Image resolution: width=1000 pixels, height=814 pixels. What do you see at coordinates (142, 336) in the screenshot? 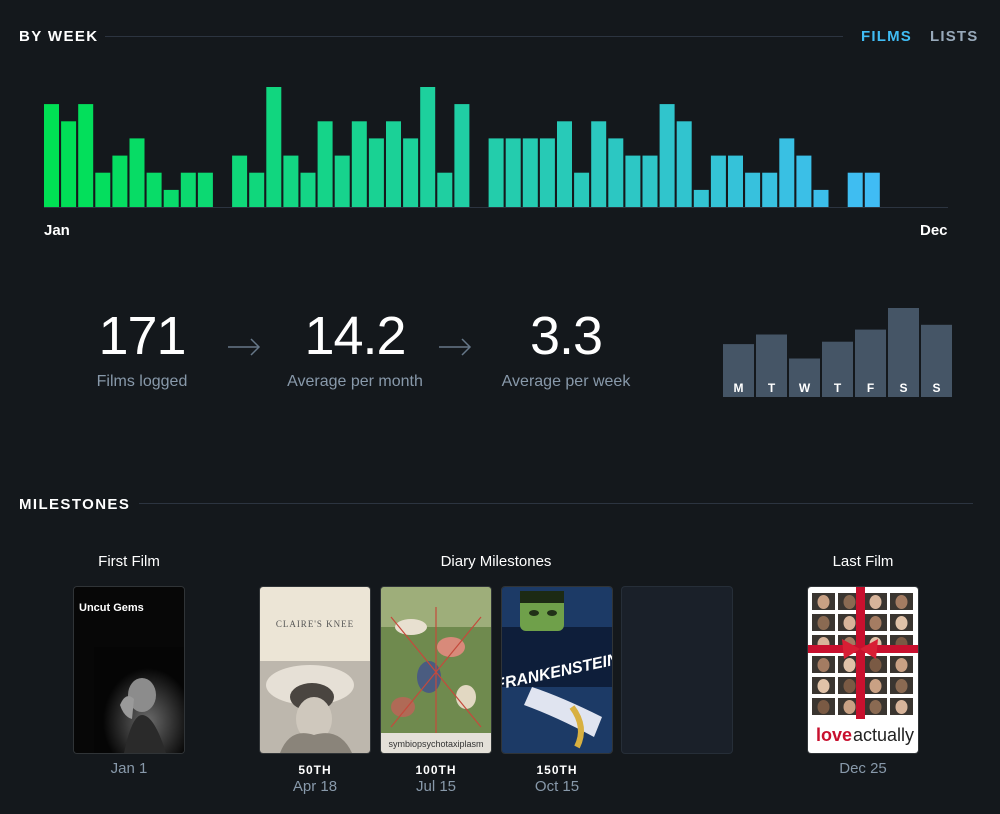
I see `stat-value: 171` at bounding box center [142, 336].